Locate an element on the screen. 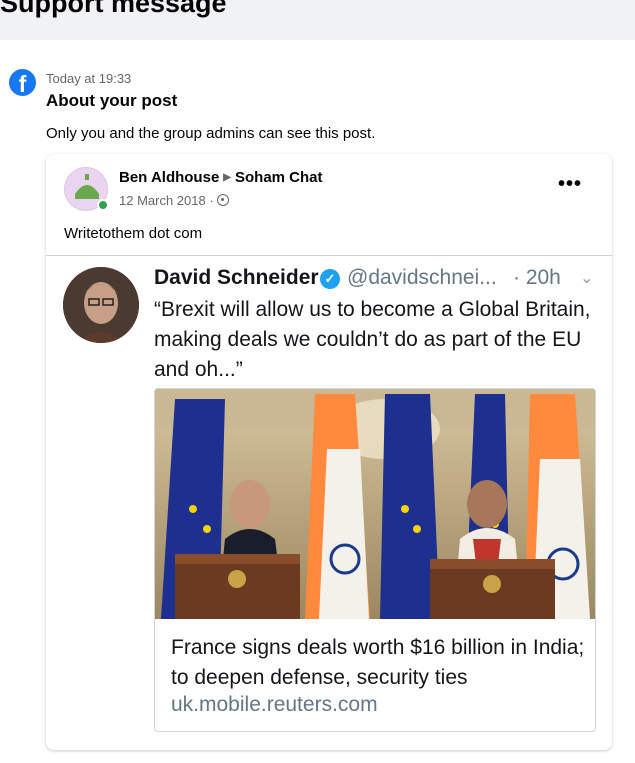  globe-icon is located at coordinates (222, 200).